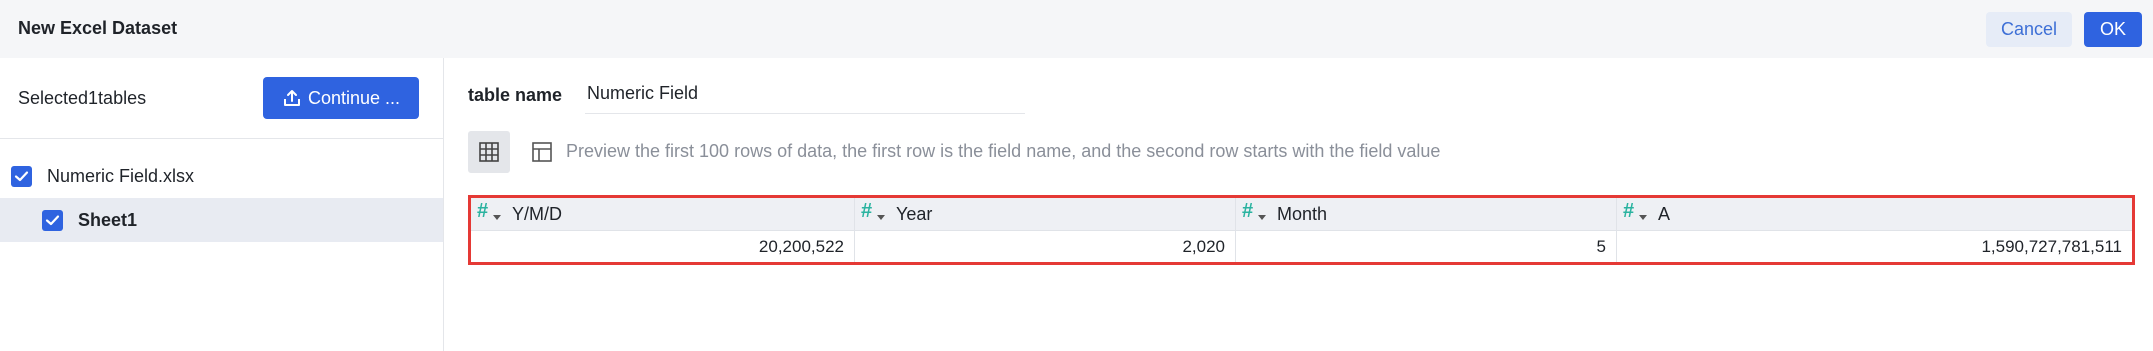 Image resolution: width=2153 pixels, height=351 pixels. What do you see at coordinates (1426, 246) in the screenshot?
I see `table-cell: 5` at bounding box center [1426, 246].